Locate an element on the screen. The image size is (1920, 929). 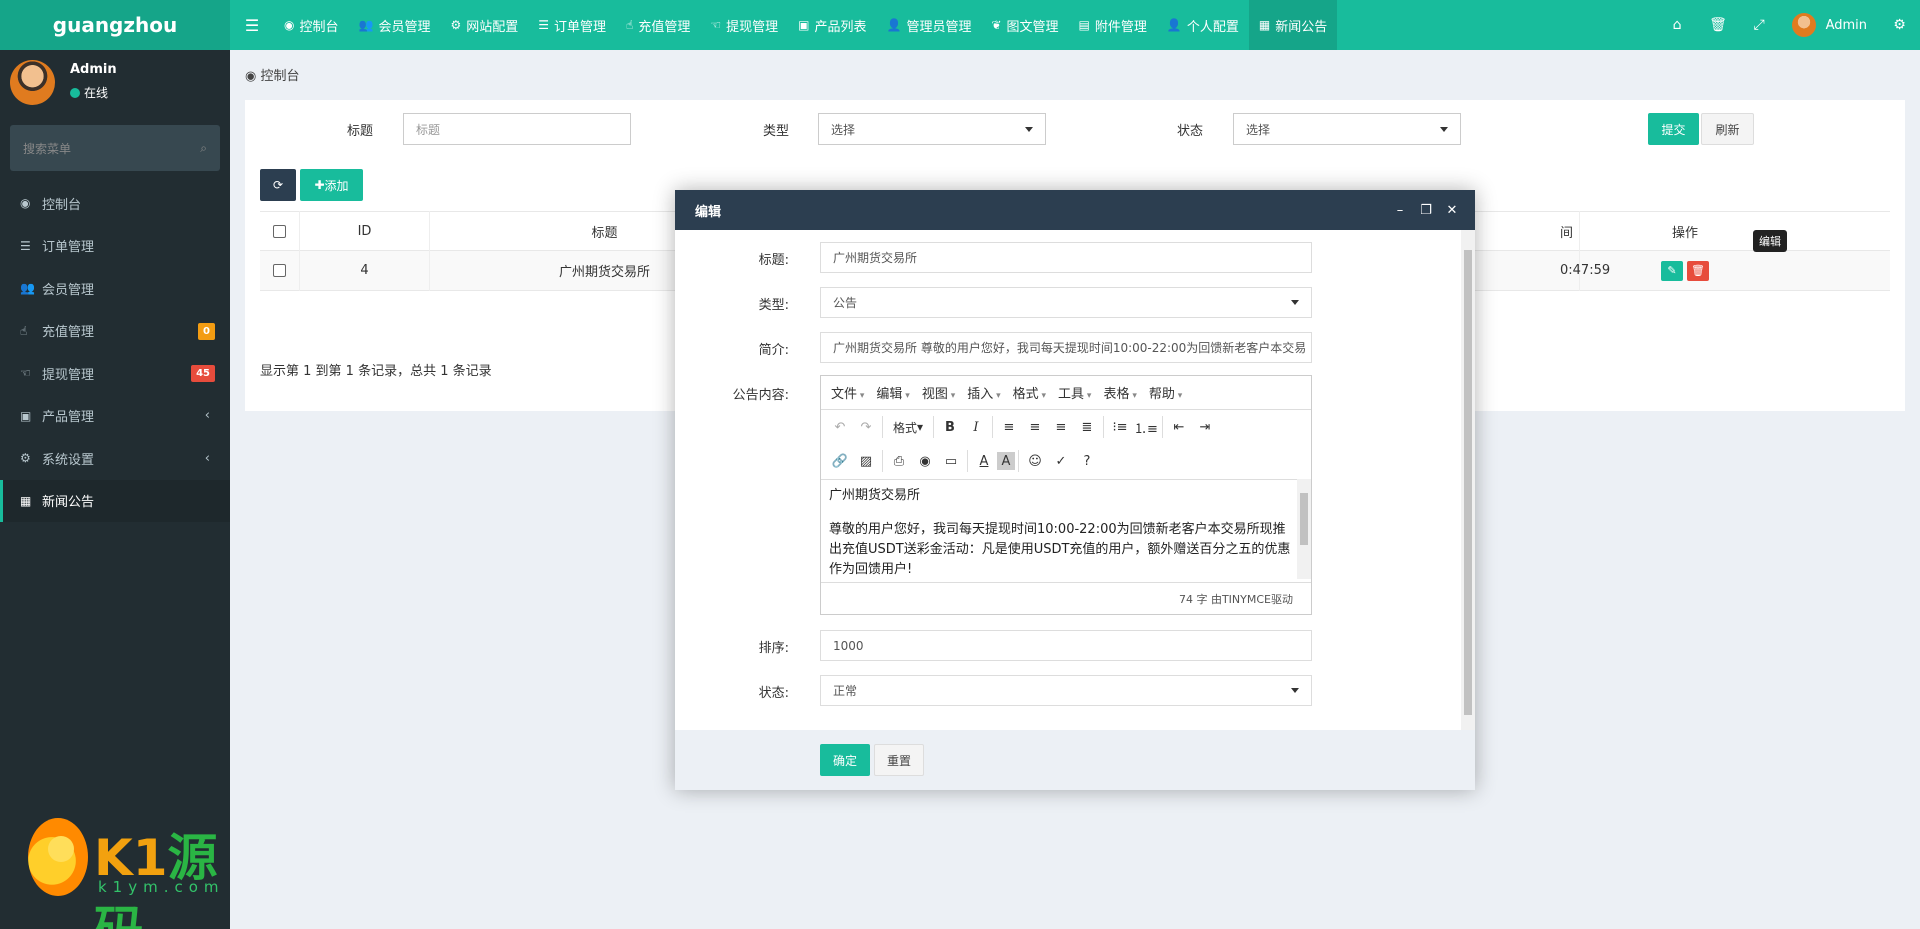
nav-products: ▣ 产品列表 is located at coordinates (832, 25).